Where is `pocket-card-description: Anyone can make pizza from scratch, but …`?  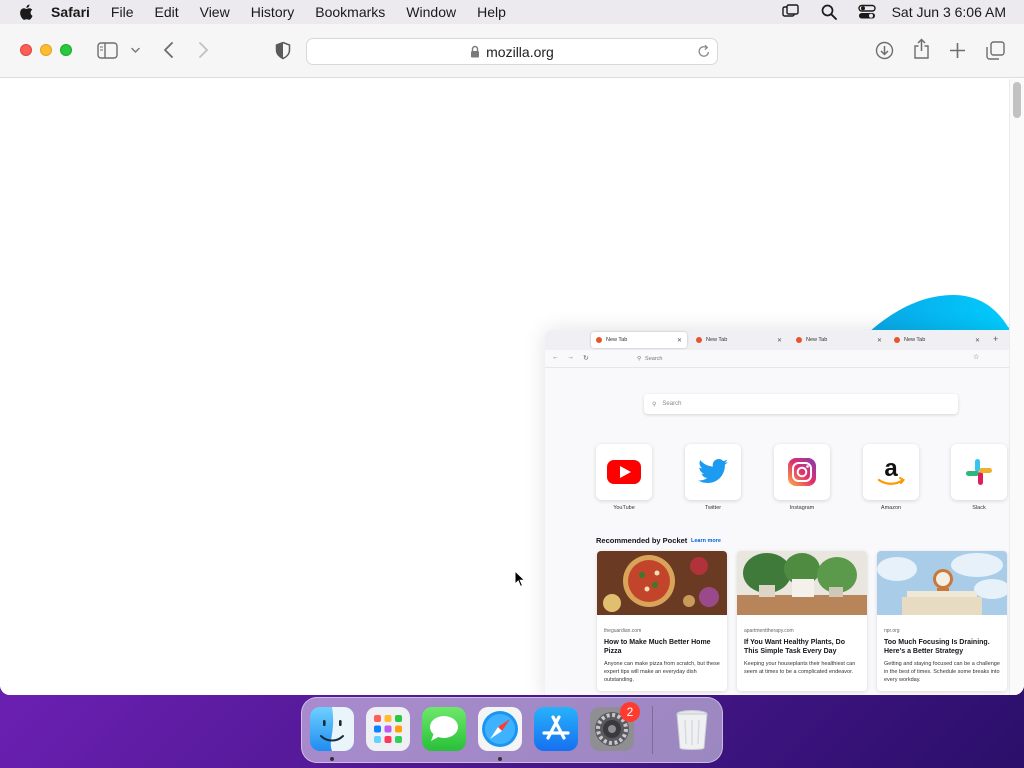
pocket-card-description: Anyone can make pizza from scratch, but … is located at coordinates (662, 672).